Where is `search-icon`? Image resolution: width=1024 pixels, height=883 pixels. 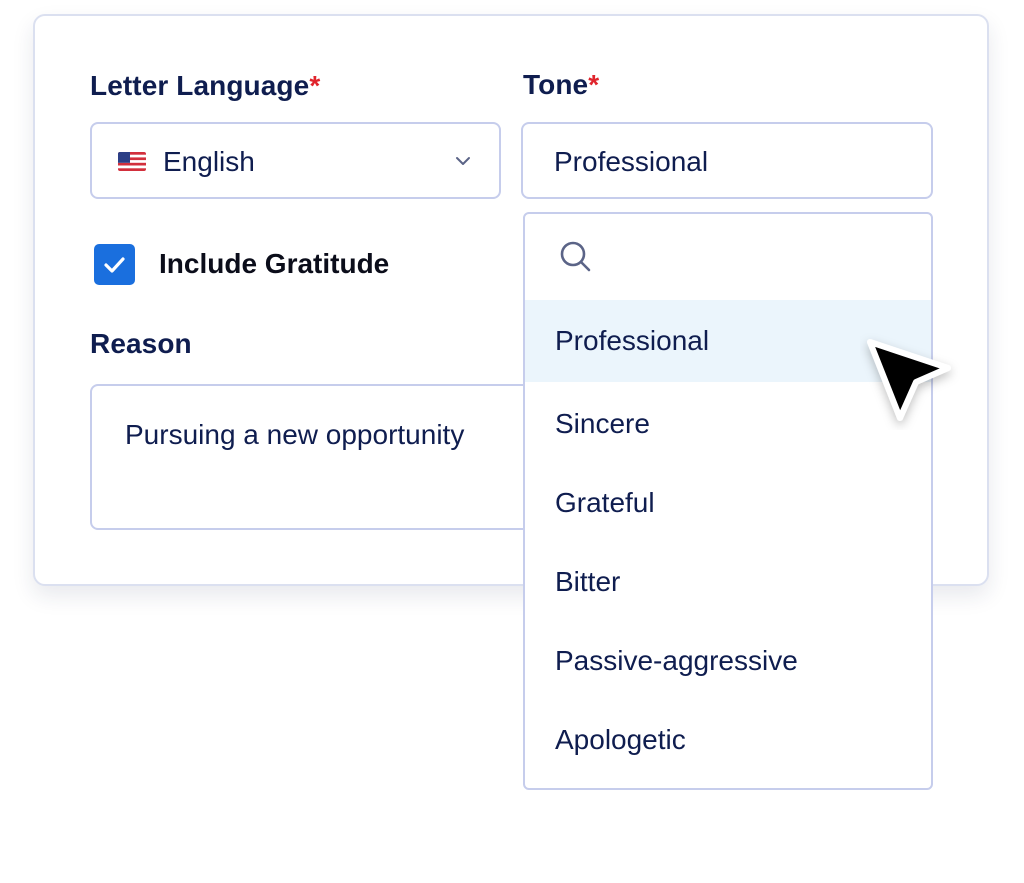
search-icon is located at coordinates (576, 257).